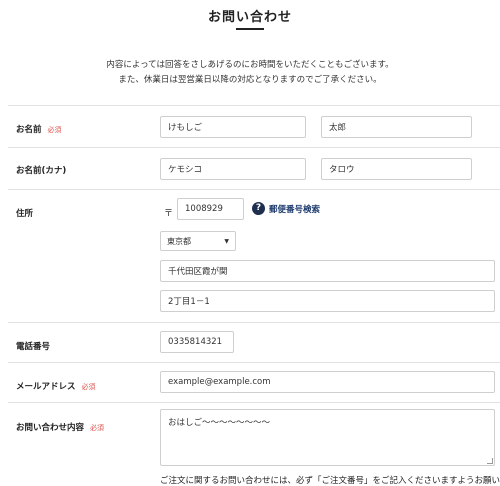 The height and width of the screenshot is (486, 500). I want to click on prefecture-select: 東京都 ▼, so click(198, 241).